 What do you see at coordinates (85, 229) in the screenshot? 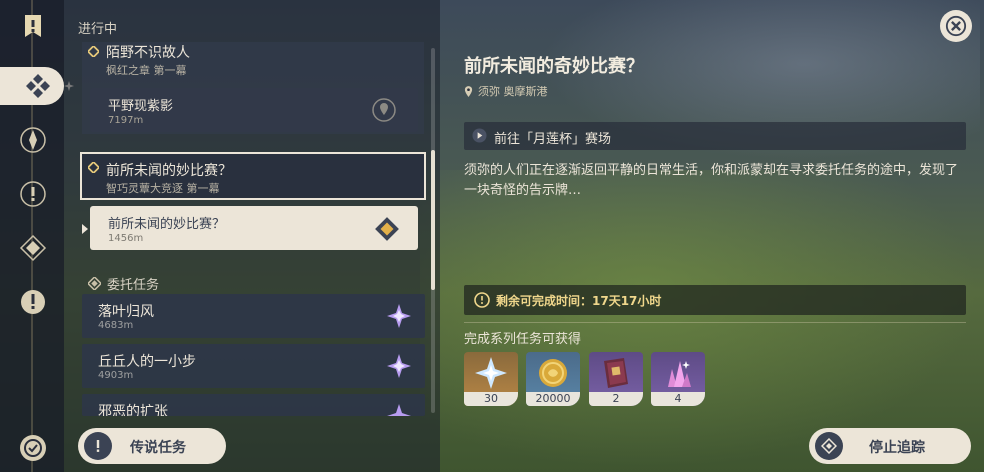
I see `selected-arrow-icon` at bounding box center [85, 229].